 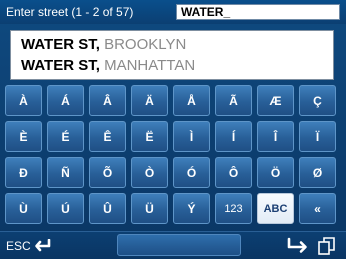 What do you see at coordinates (23, 172) in the screenshot?
I see `key-eth: Ð` at bounding box center [23, 172].